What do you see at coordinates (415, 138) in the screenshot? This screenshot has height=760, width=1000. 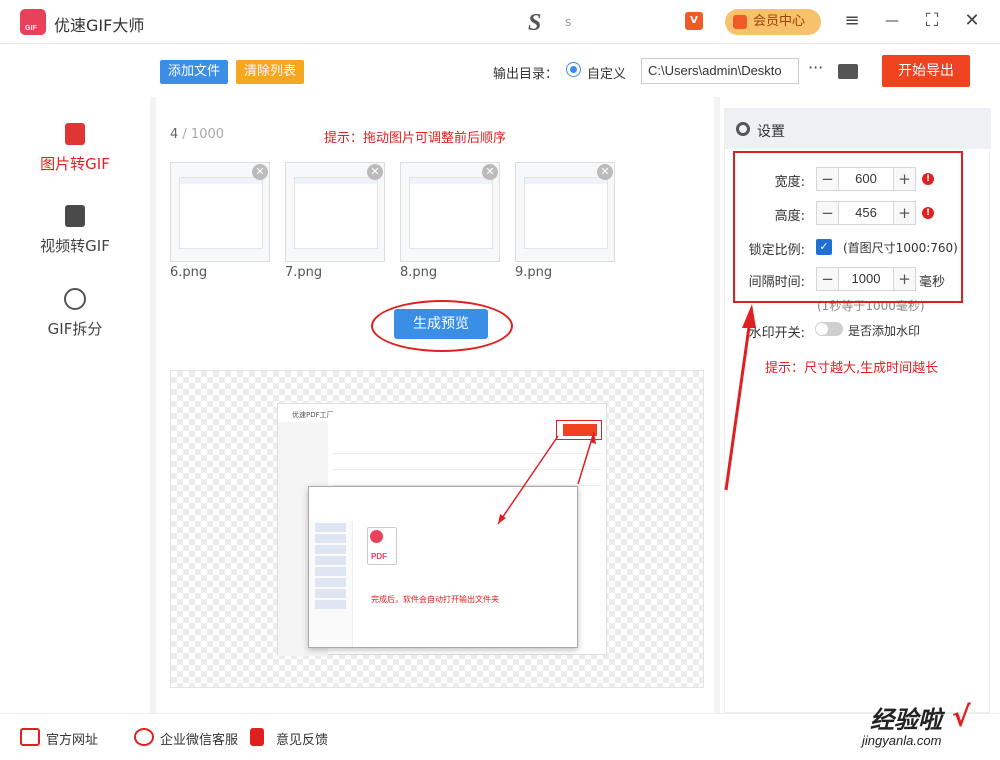 I see `drag-hint: 提示：拖动图片可调整前后顺序` at bounding box center [415, 138].